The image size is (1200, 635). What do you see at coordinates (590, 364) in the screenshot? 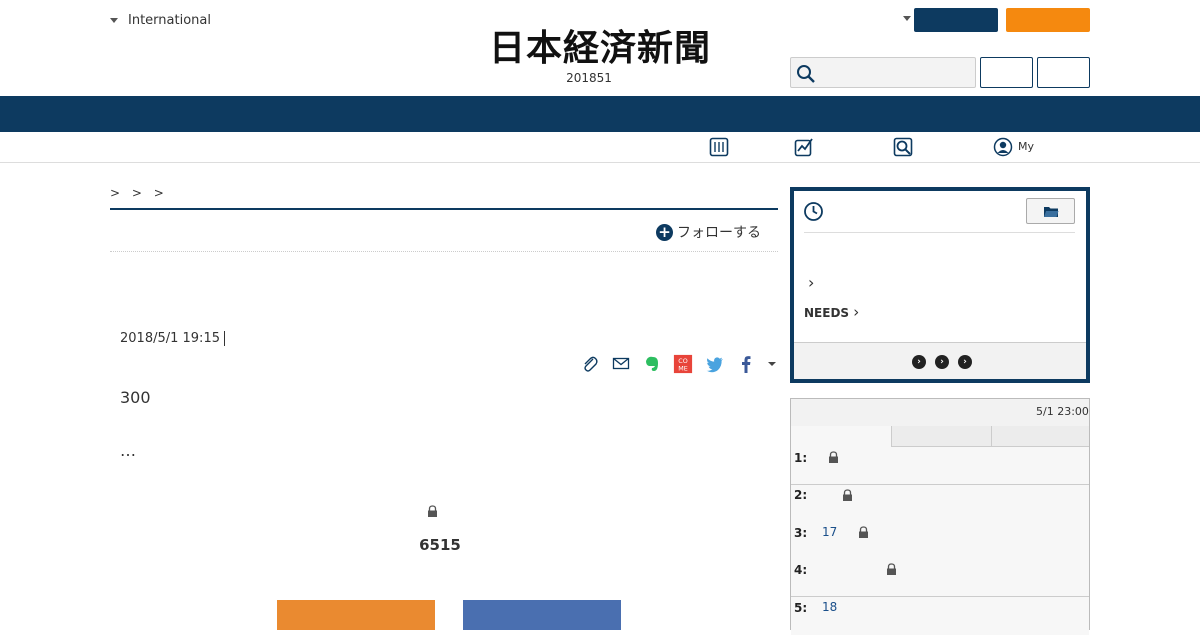
I see `clip-icon` at bounding box center [590, 364].